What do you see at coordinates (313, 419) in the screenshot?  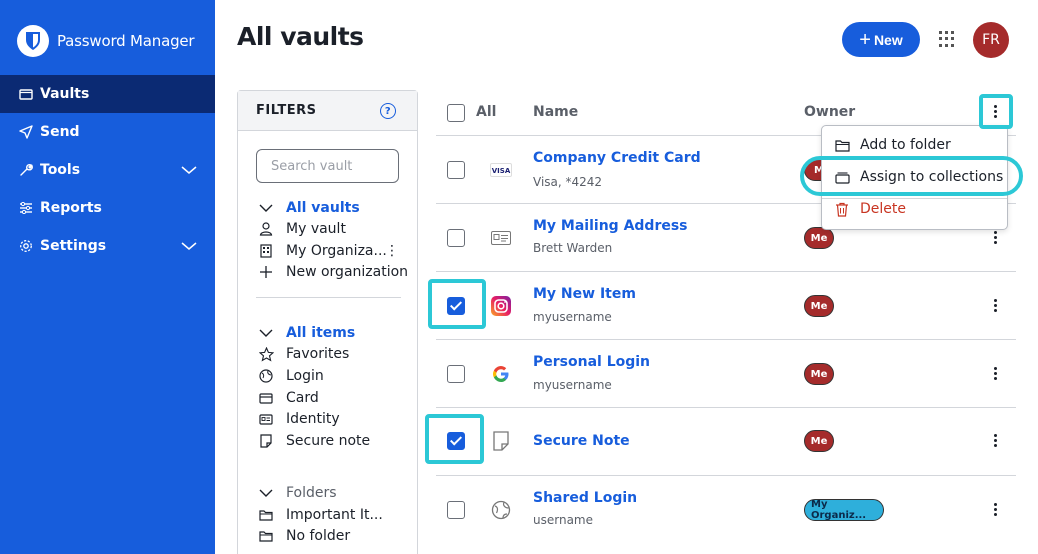 I see `filter-label: Identity` at bounding box center [313, 419].